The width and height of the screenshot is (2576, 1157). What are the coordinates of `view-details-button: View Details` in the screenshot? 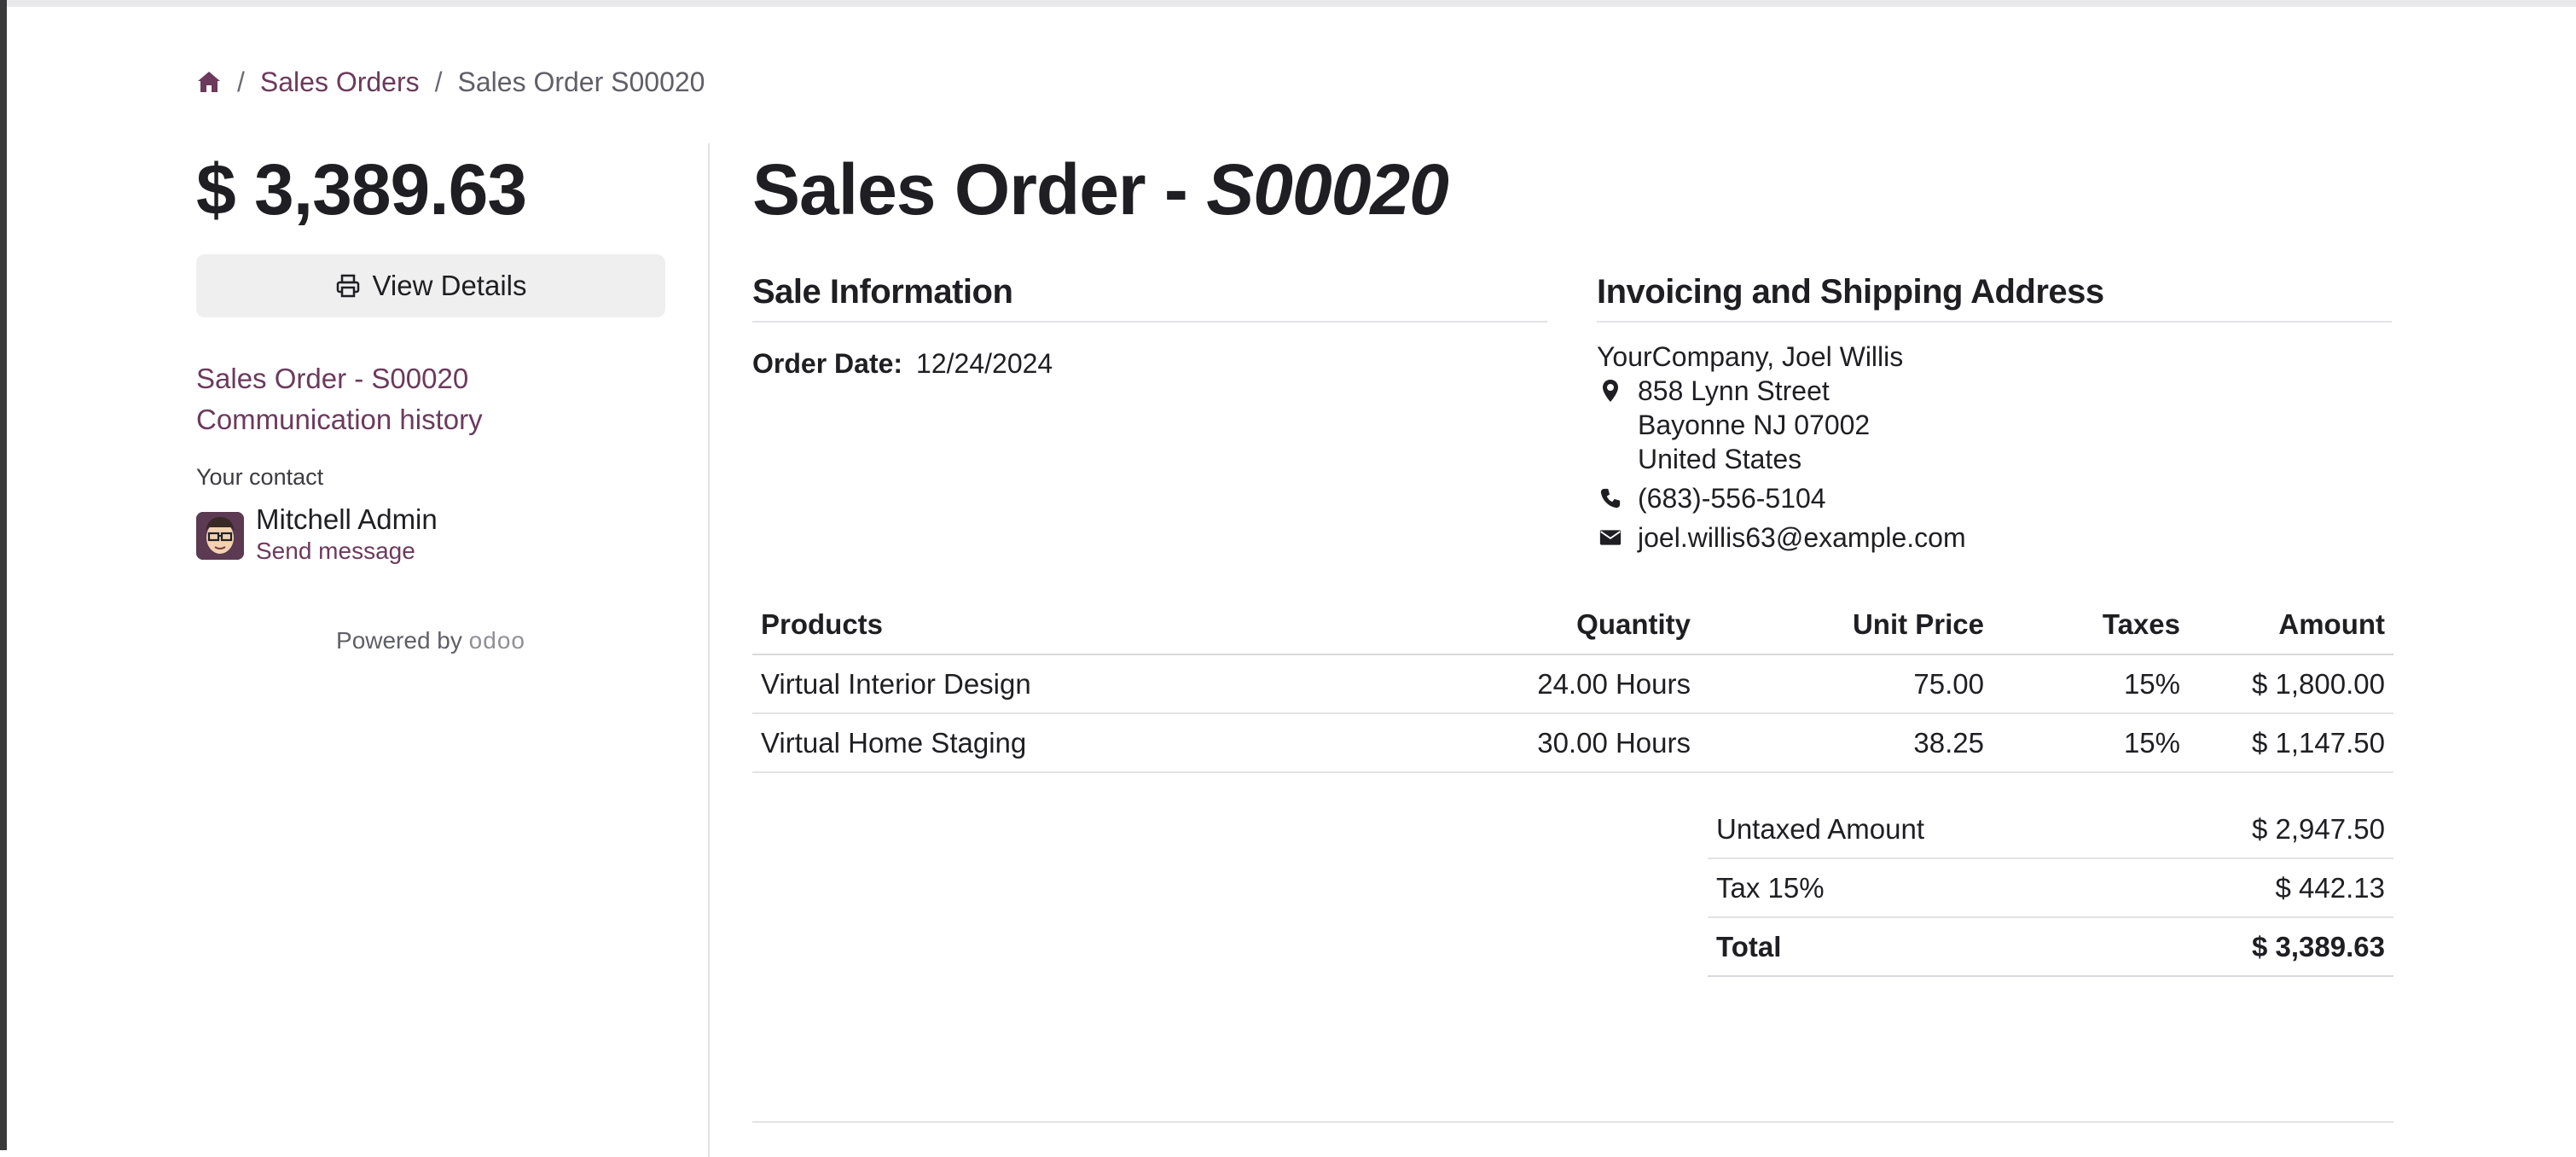 It's located at (430, 285).